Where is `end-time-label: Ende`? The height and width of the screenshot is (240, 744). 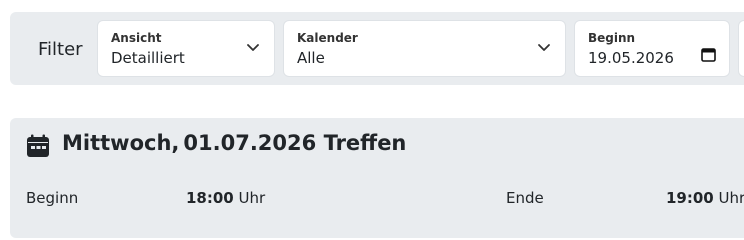 end-time-label: Ende is located at coordinates (525, 198).